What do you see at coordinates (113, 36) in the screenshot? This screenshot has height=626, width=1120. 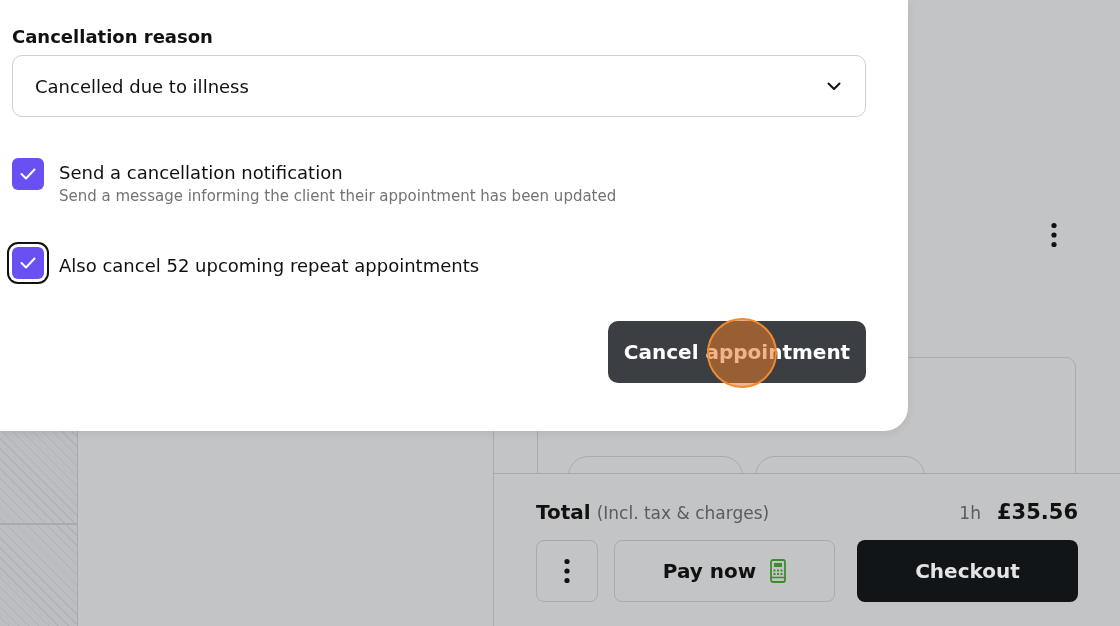 I see `field-label: Cancellation reason` at bounding box center [113, 36].